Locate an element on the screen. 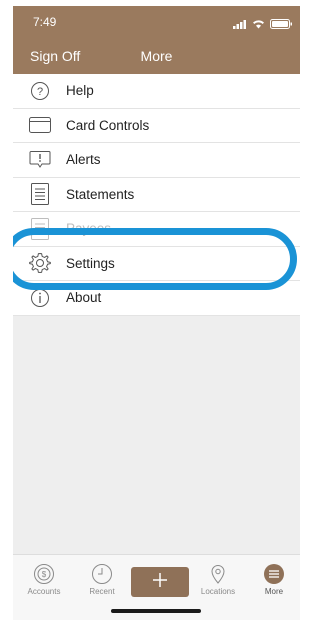 The height and width of the screenshot is (620, 320). payees-icon is located at coordinates (40, 229).